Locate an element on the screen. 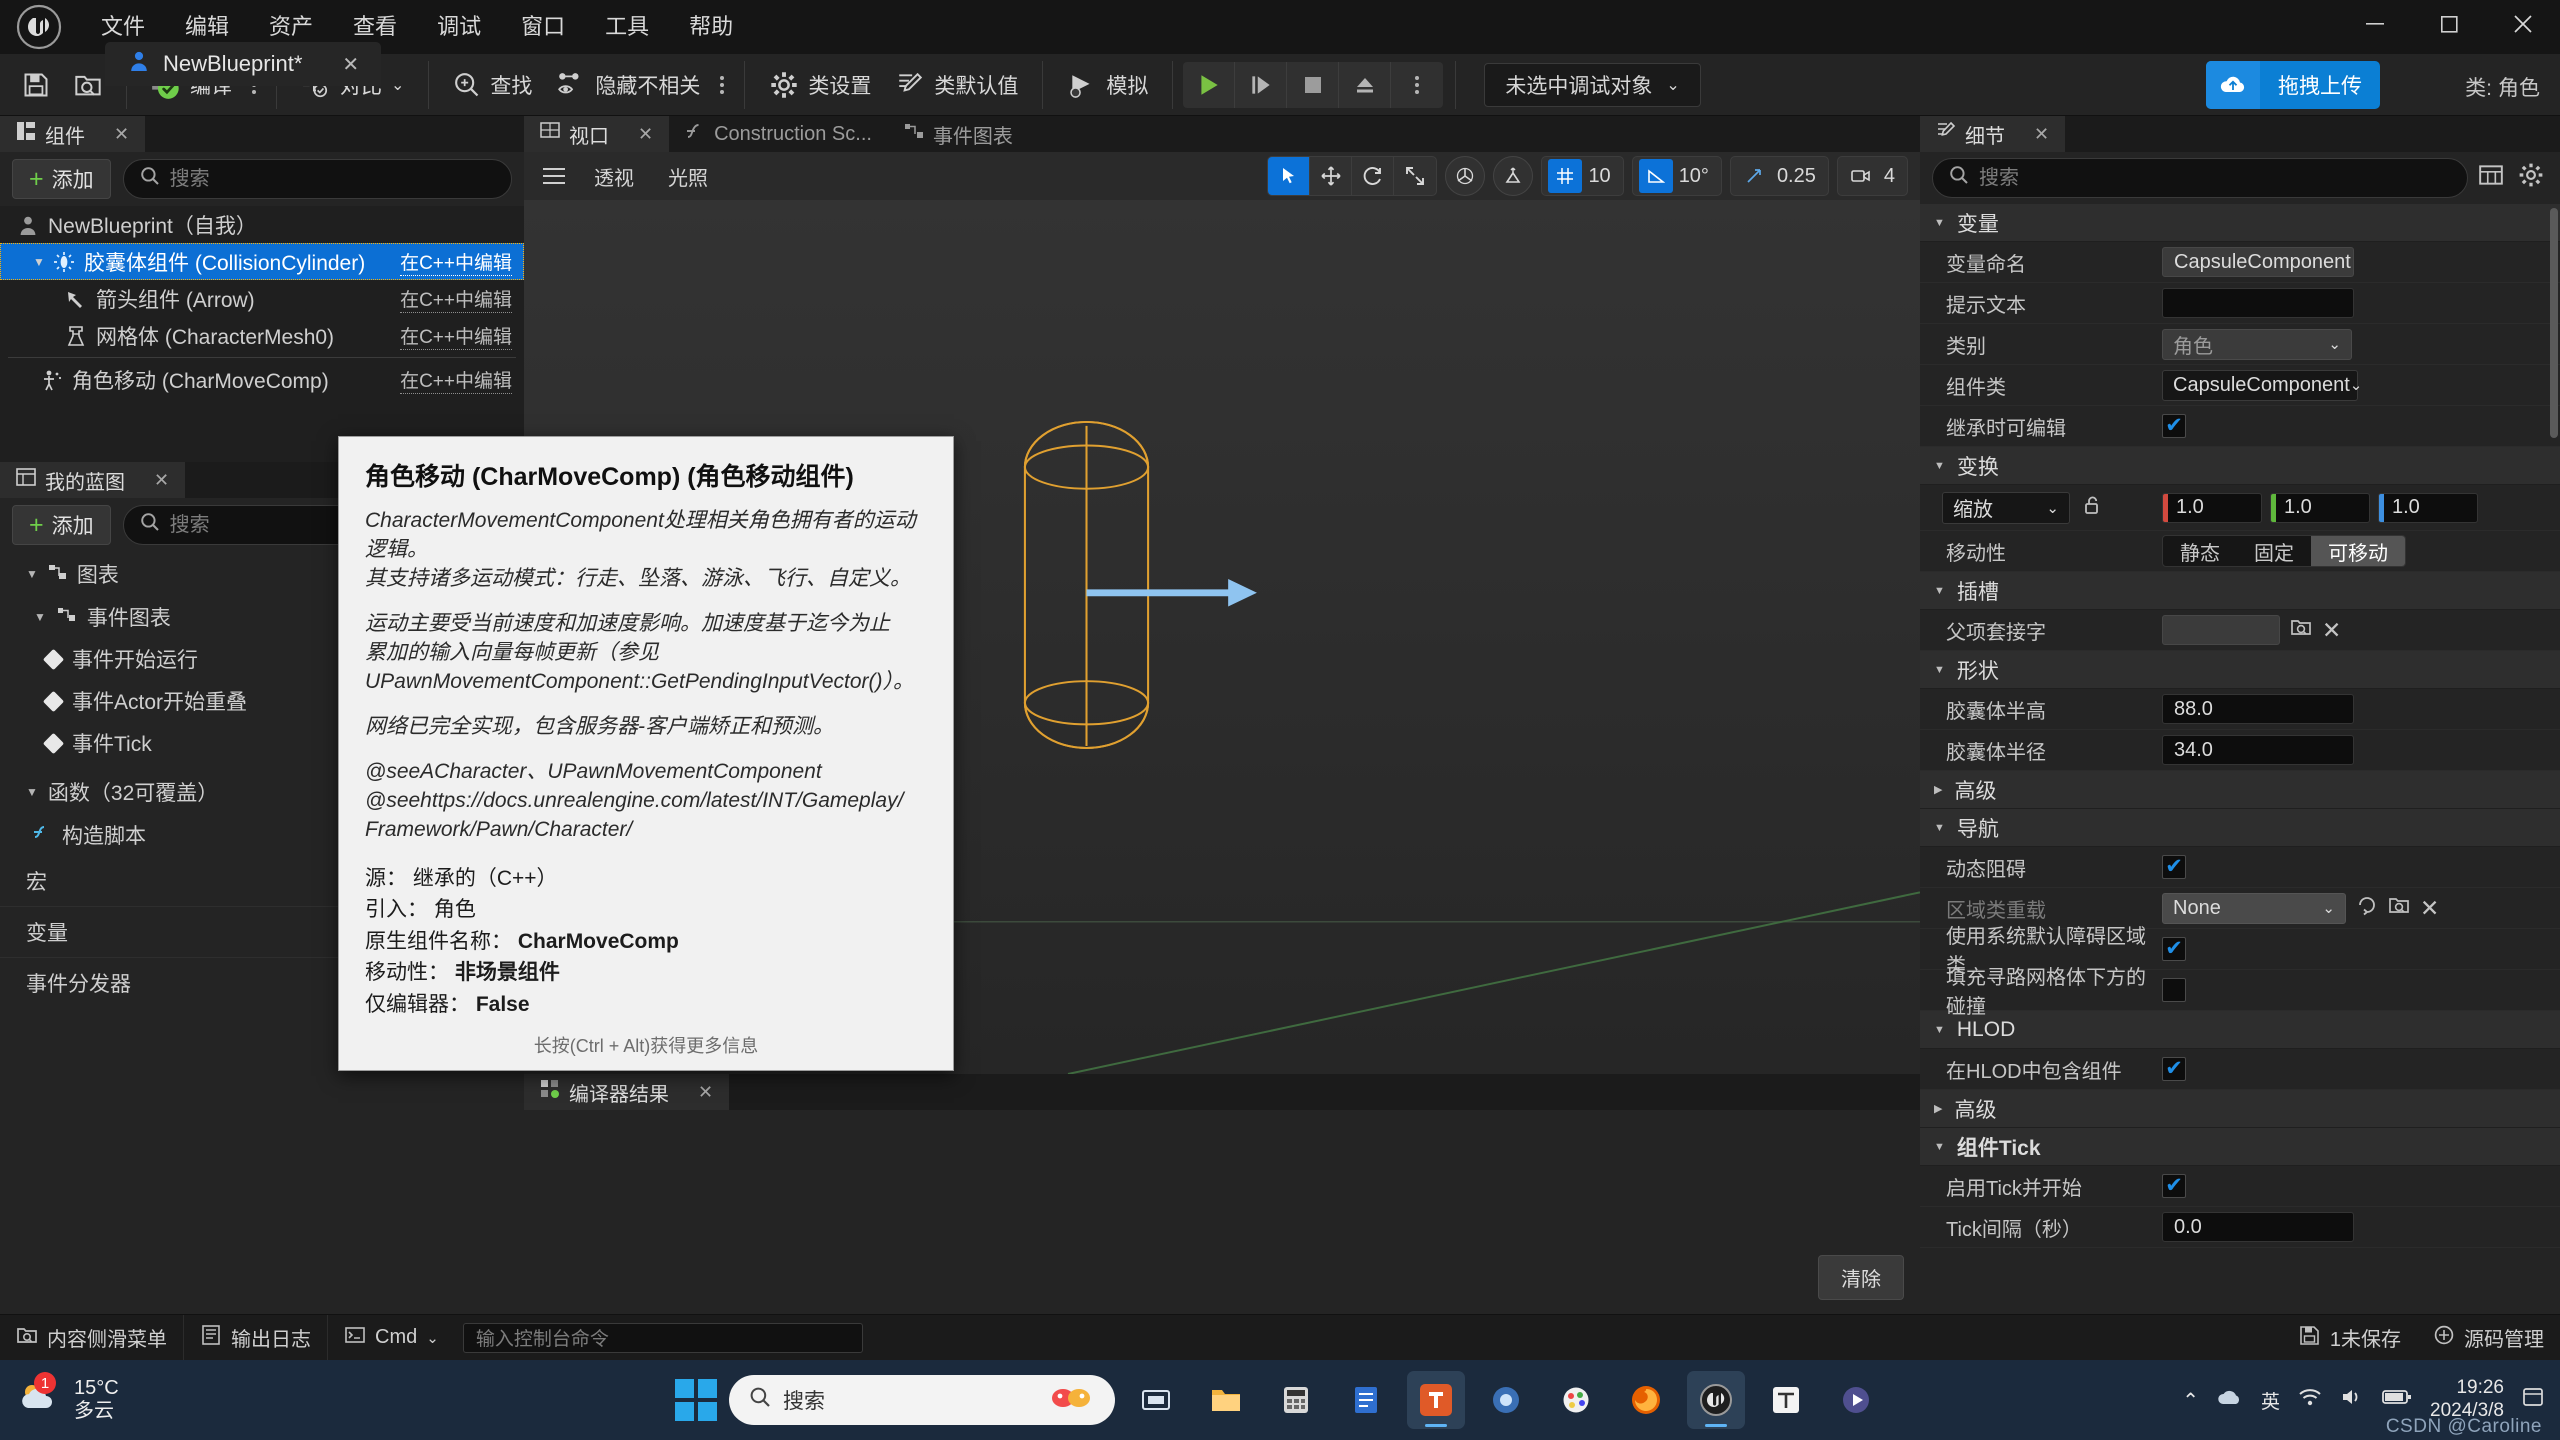 The width and height of the screenshot is (2560, 1440). category-advanced-shape: ▶ 高级 is located at coordinates (2240, 790).